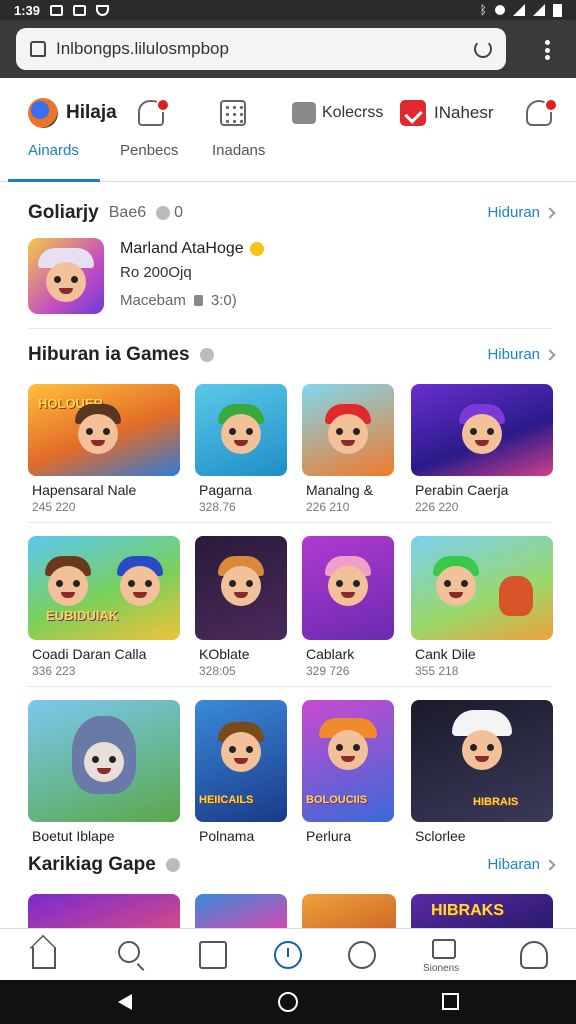 The height and width of the screenshot is (1024, 576). What do you see at coordinates (73, 836) in the screenshot?
I see `game-name: Boetut Iblape` at bounding box center [73, 836].